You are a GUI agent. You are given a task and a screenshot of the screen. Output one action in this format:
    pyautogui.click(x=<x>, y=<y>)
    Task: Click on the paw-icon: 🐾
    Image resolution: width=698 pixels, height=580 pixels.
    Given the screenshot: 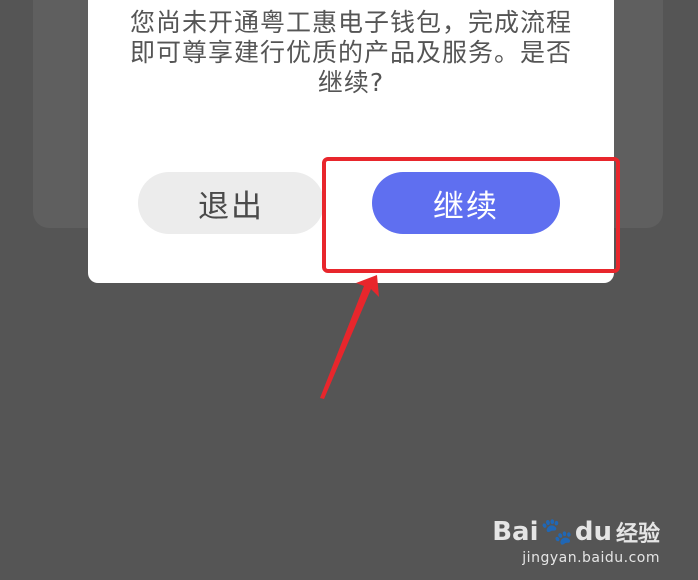 What is the action you would take?
    pyautogui.click(x=556, y=532)
    